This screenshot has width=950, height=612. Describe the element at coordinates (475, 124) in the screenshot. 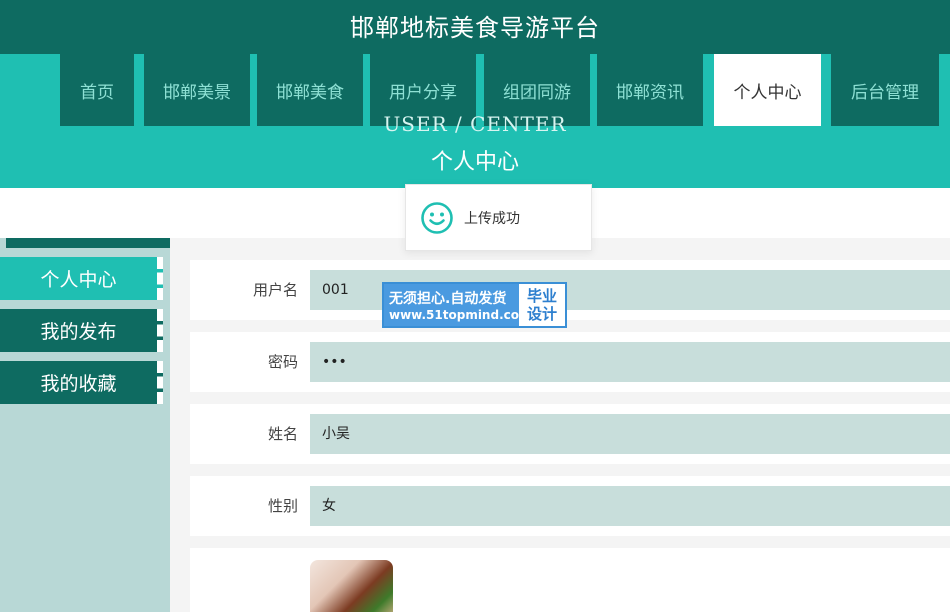

I see `banner-subtitle-en: USER / CENTER` at that location.